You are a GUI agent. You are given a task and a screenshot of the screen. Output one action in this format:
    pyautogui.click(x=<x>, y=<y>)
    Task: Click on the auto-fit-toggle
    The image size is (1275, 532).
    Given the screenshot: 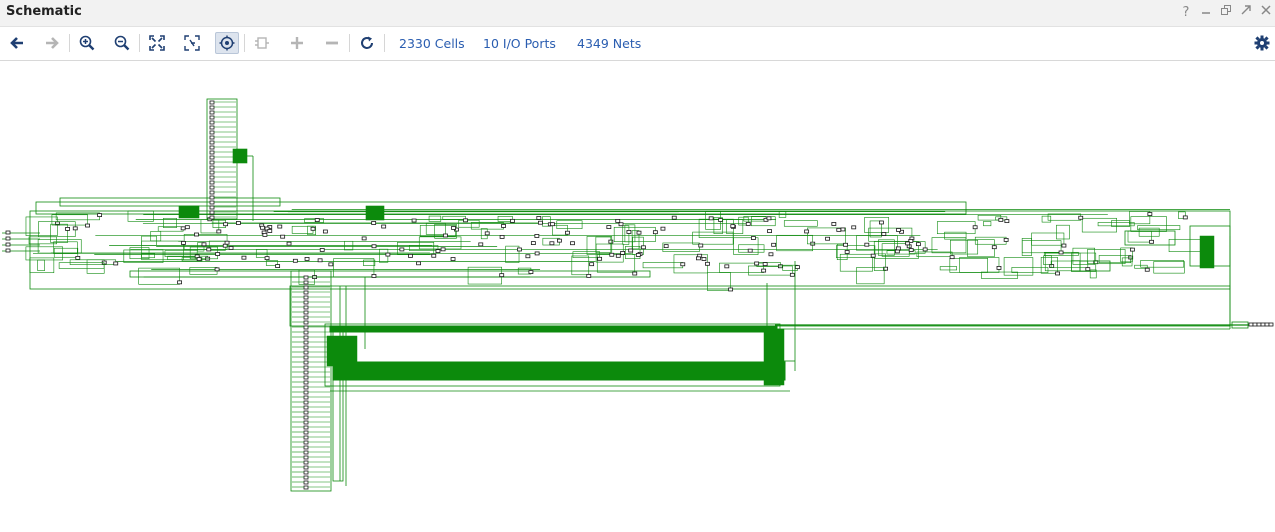 What is the action you would take?
    pyautogui.click(x=227, y=43)
    